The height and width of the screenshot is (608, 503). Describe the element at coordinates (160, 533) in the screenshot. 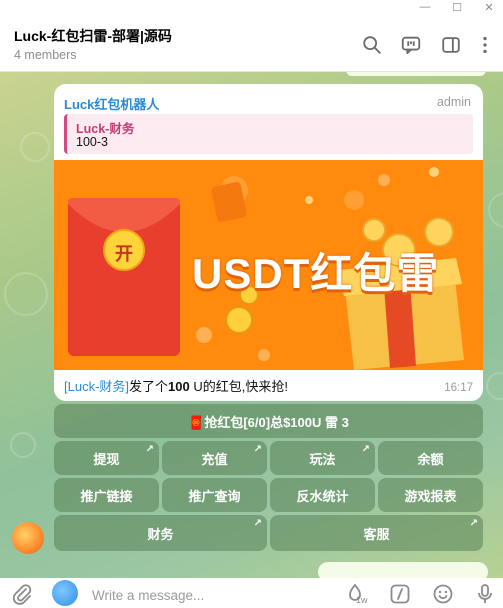

I see `finance-button: 财务 ↗` at that location.